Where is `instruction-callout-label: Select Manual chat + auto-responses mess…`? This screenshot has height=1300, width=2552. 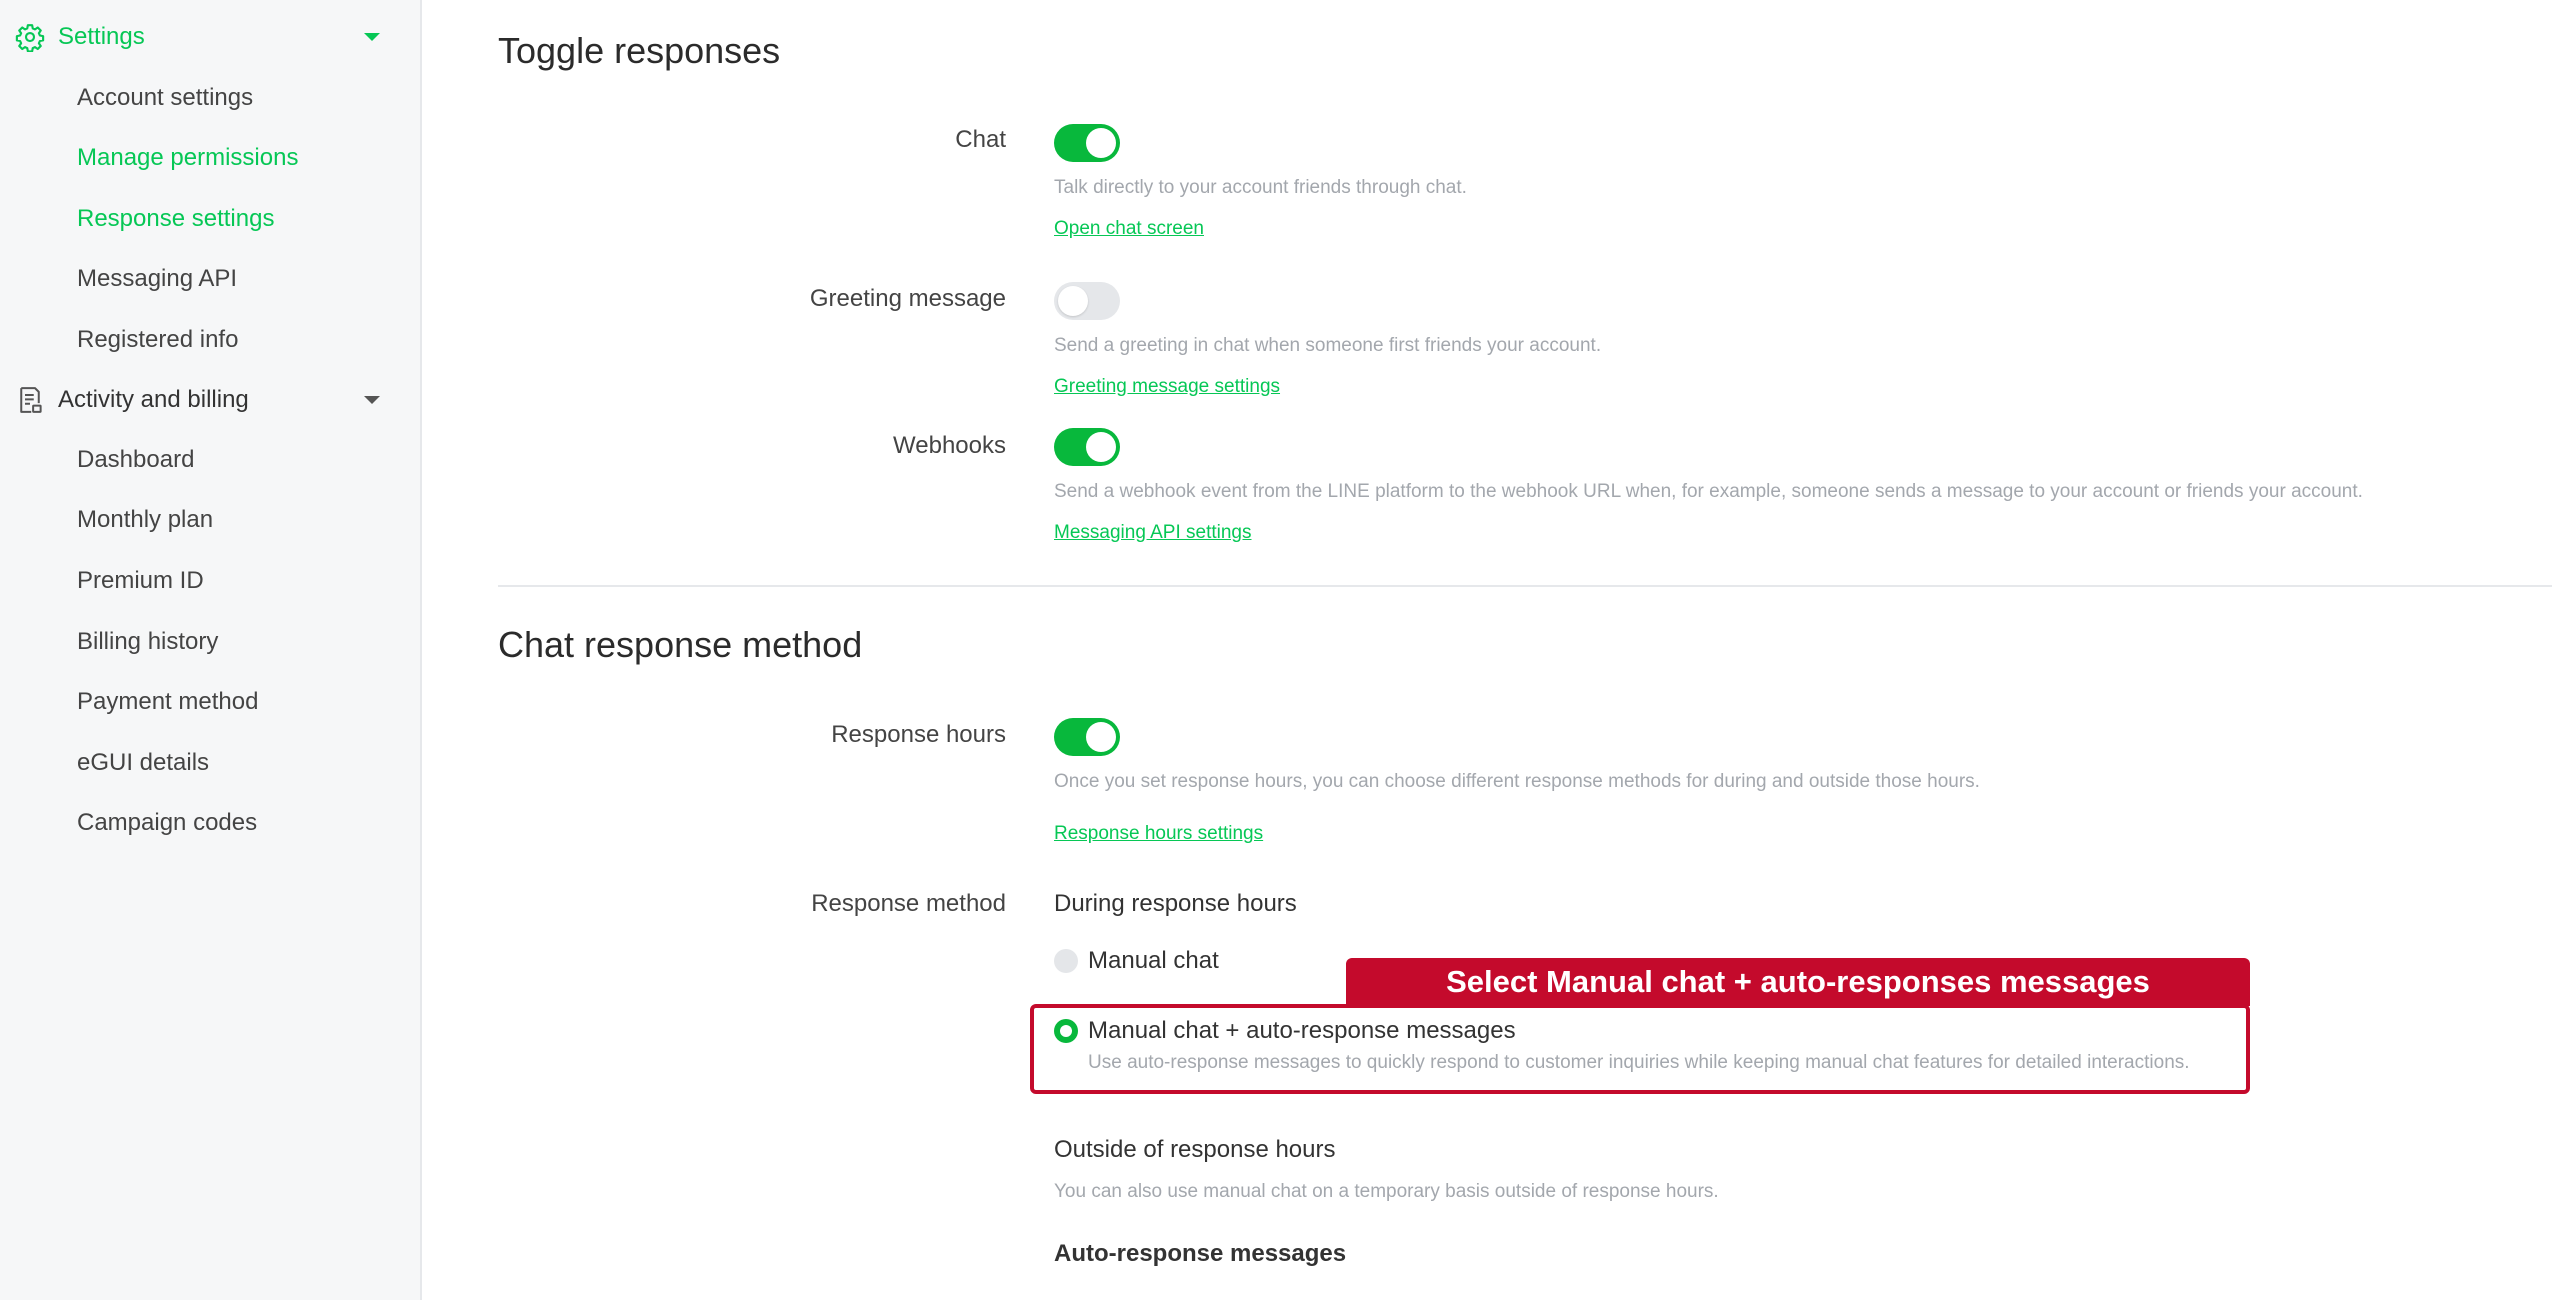 instruction-callout-label: Select Manual chat + auto-responses mess… is located at coordinates (1798, 982).